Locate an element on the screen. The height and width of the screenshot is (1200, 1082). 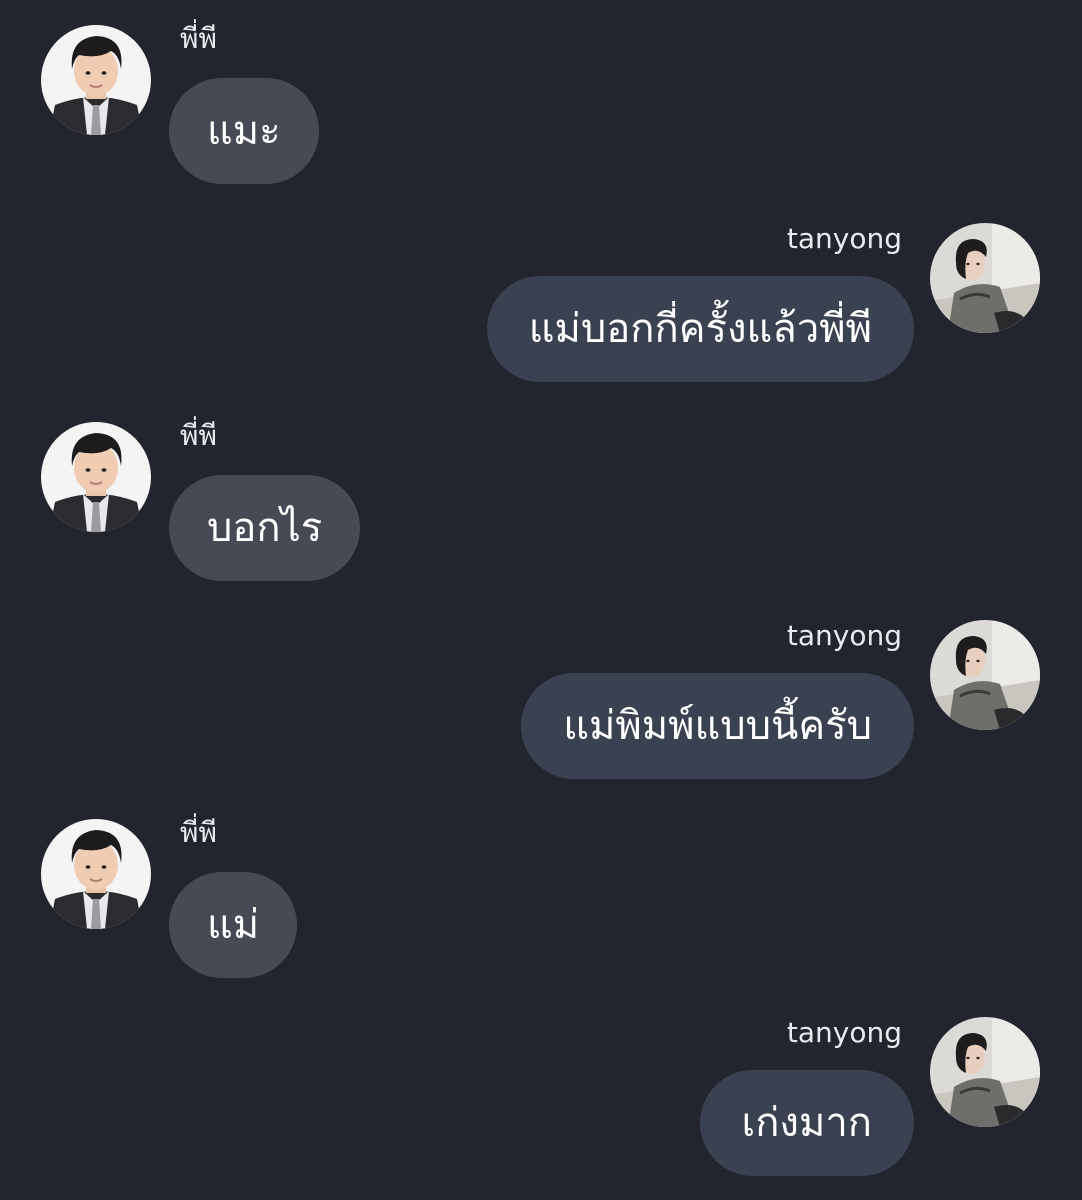
message-bubble-incoming: แมะ is located at coordinates (244, 131).